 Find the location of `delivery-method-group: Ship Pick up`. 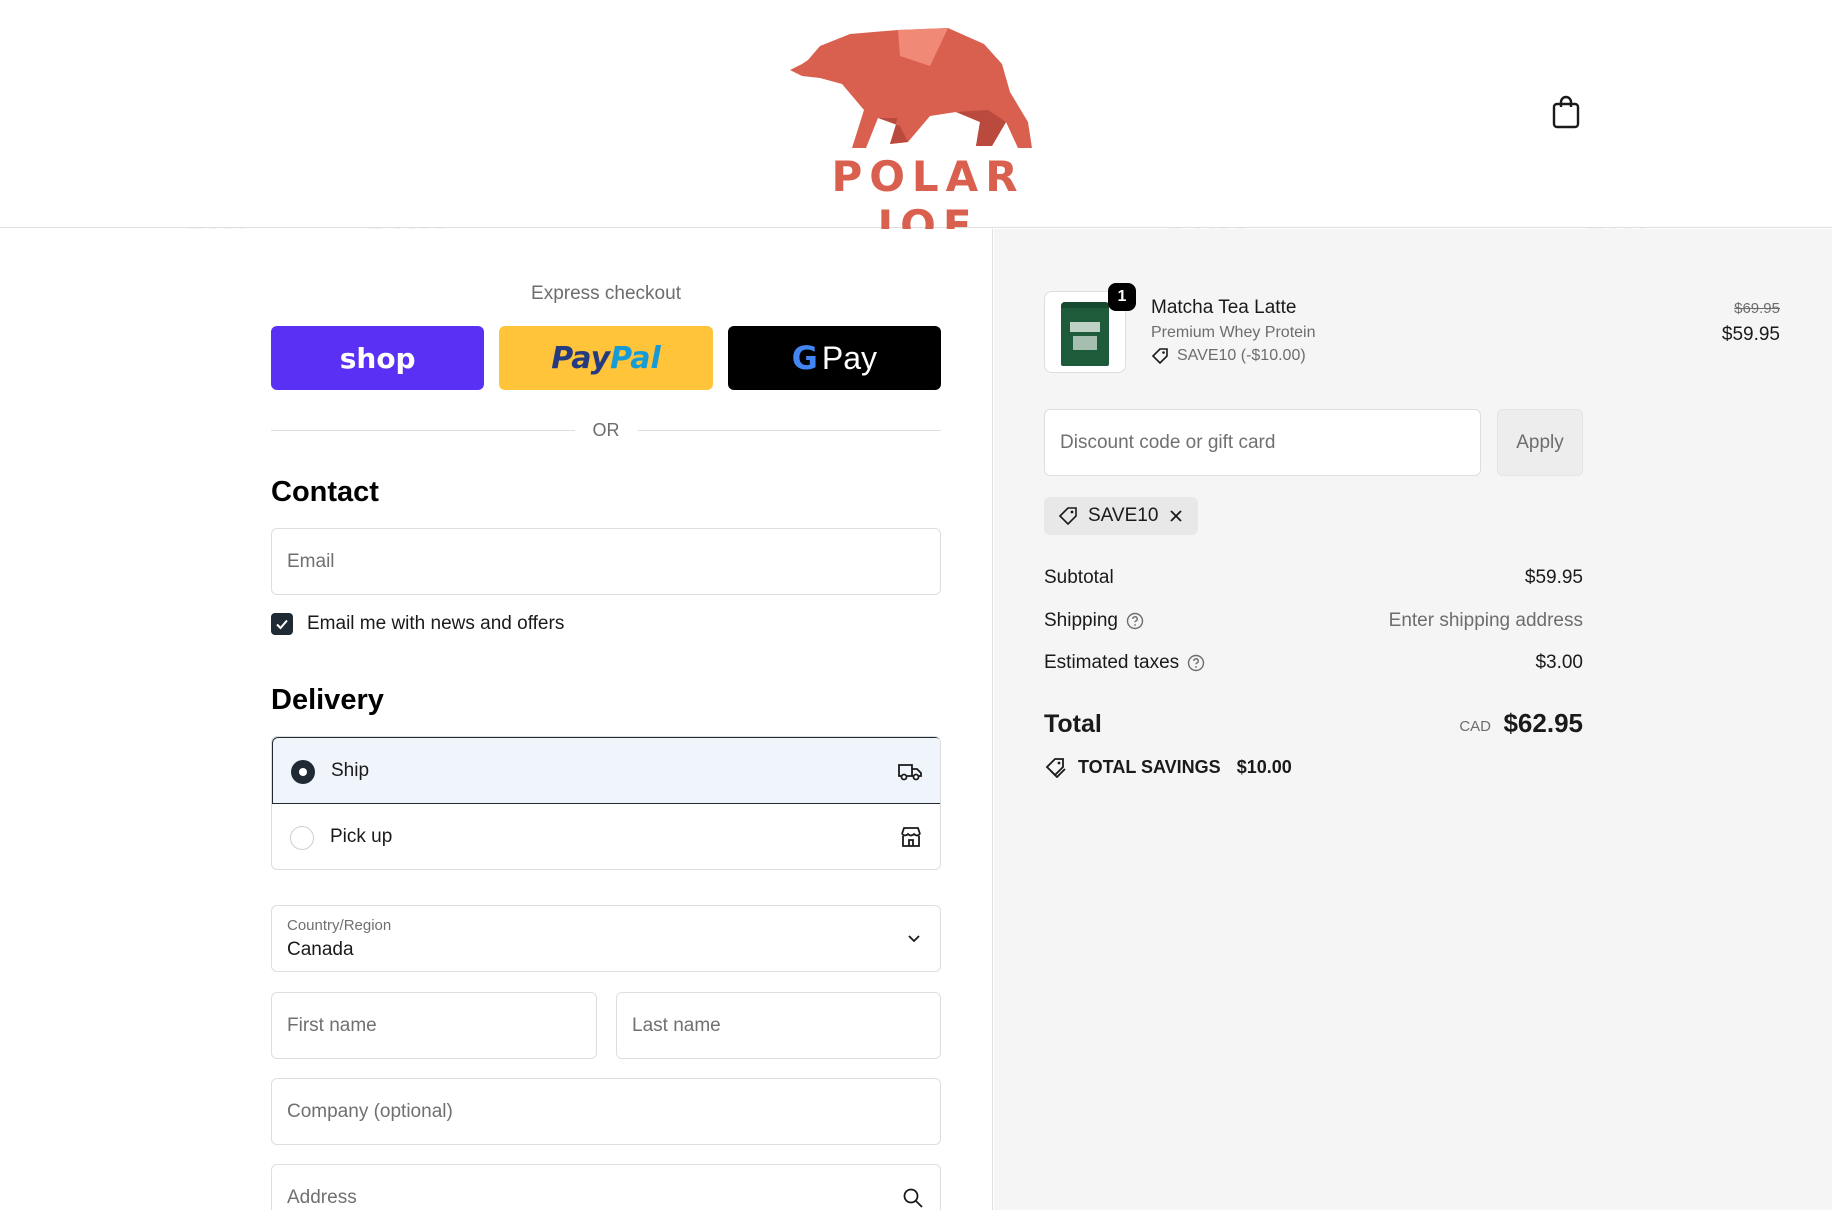

delivery-method-group: Ship Pick up is located at coordinates (606, 803).